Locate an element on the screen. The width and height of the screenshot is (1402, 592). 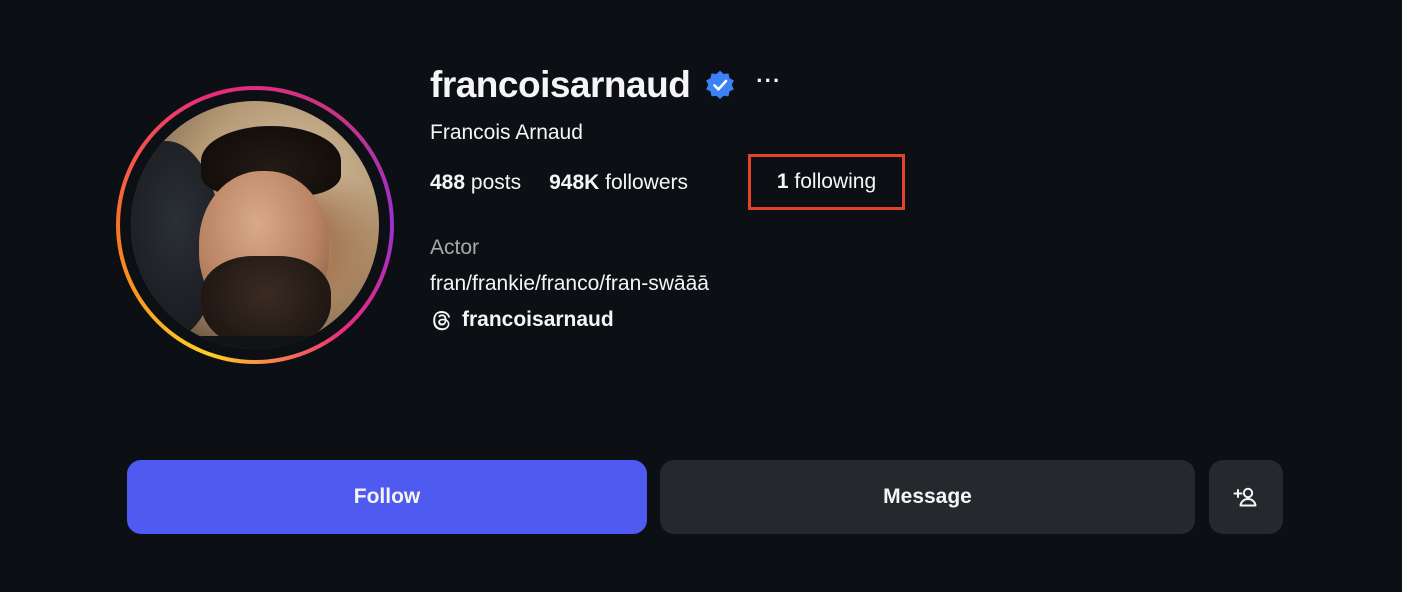
profile-full-name: Francois Arnaud is located at coordinates (506, 132).